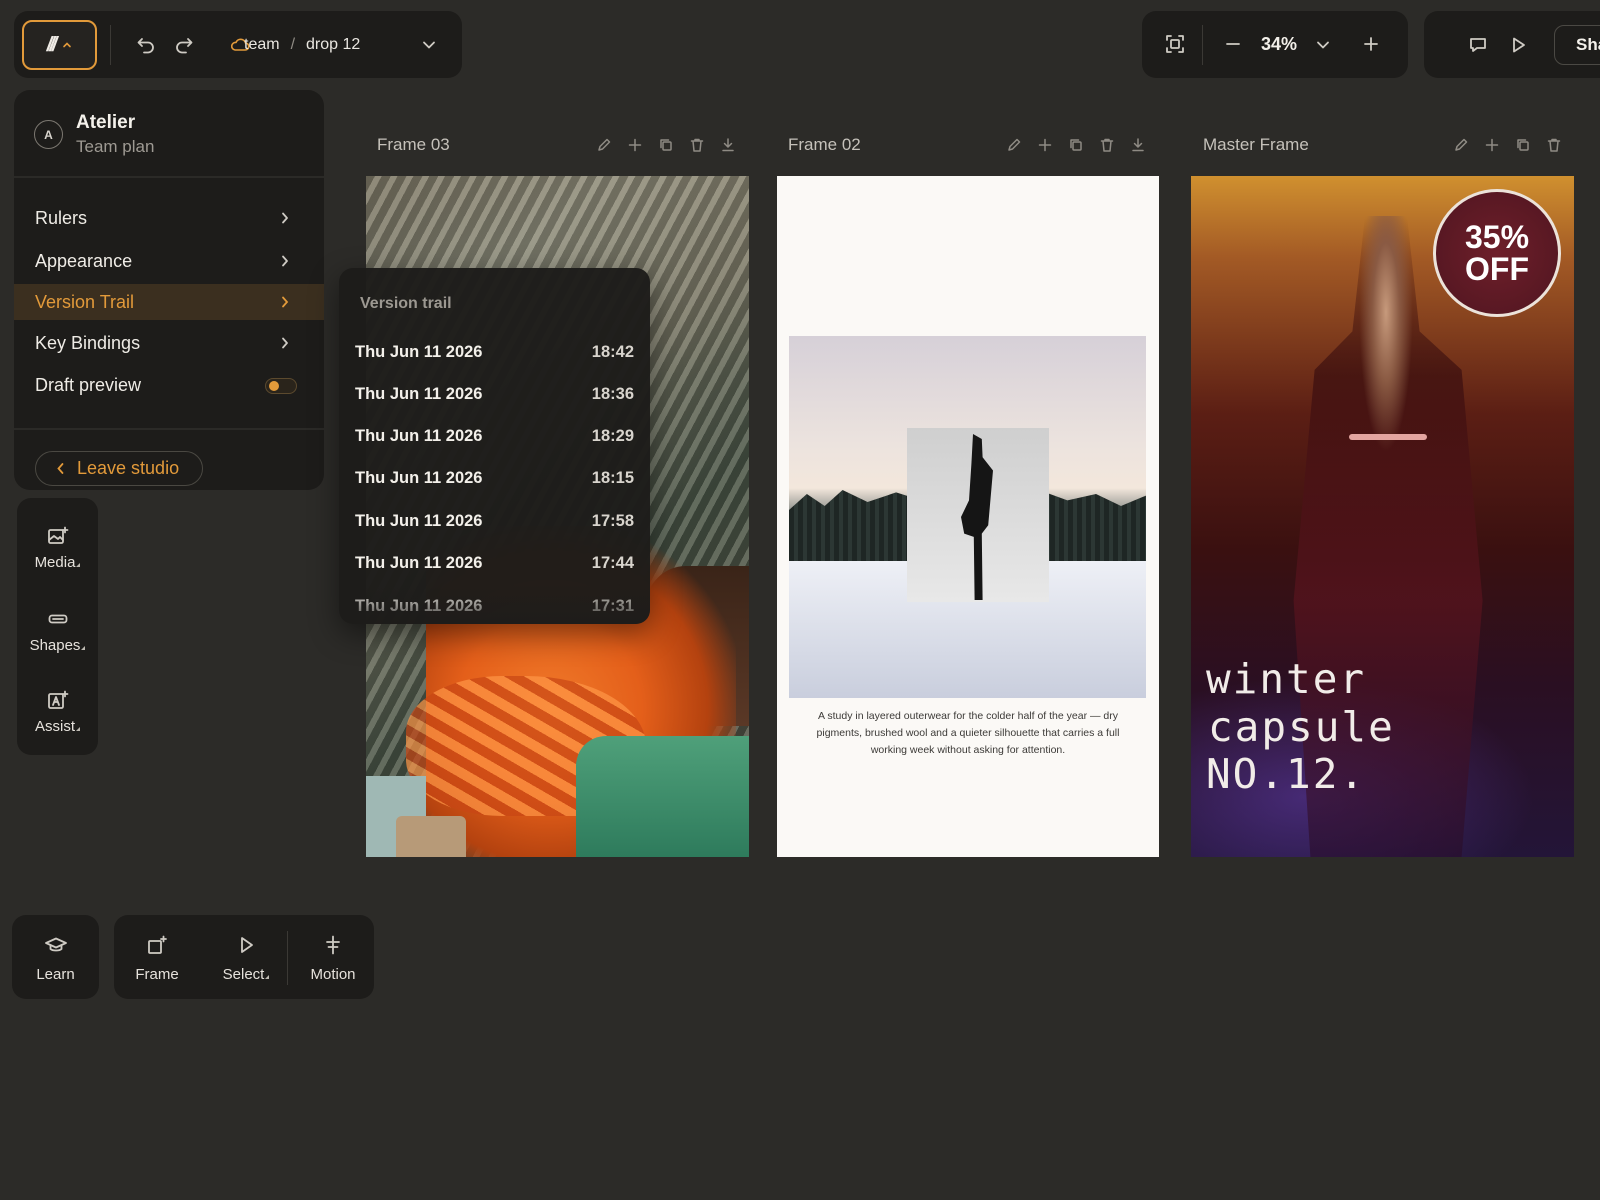 This screenshot has width=1600, height=1200. I want to click on chevron-down-icon, so click(429, 45).